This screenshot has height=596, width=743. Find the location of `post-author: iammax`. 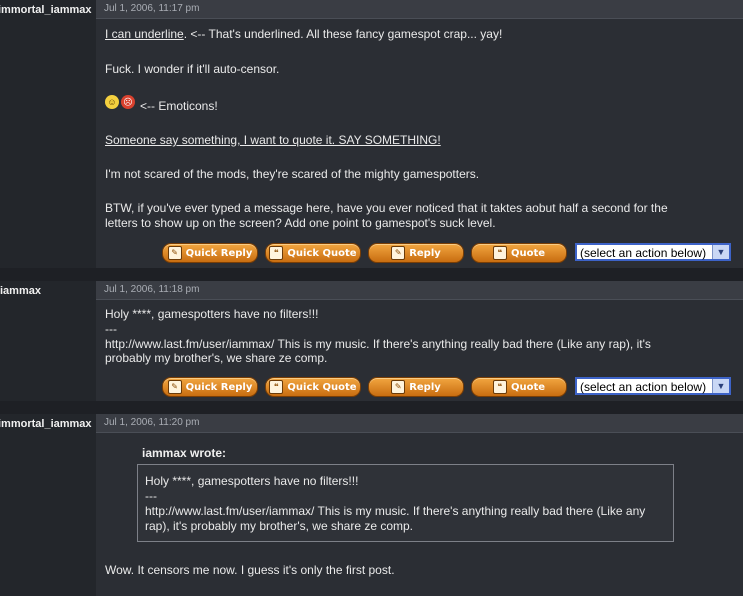

post-author: iammax is located at coordinates (46, 291).